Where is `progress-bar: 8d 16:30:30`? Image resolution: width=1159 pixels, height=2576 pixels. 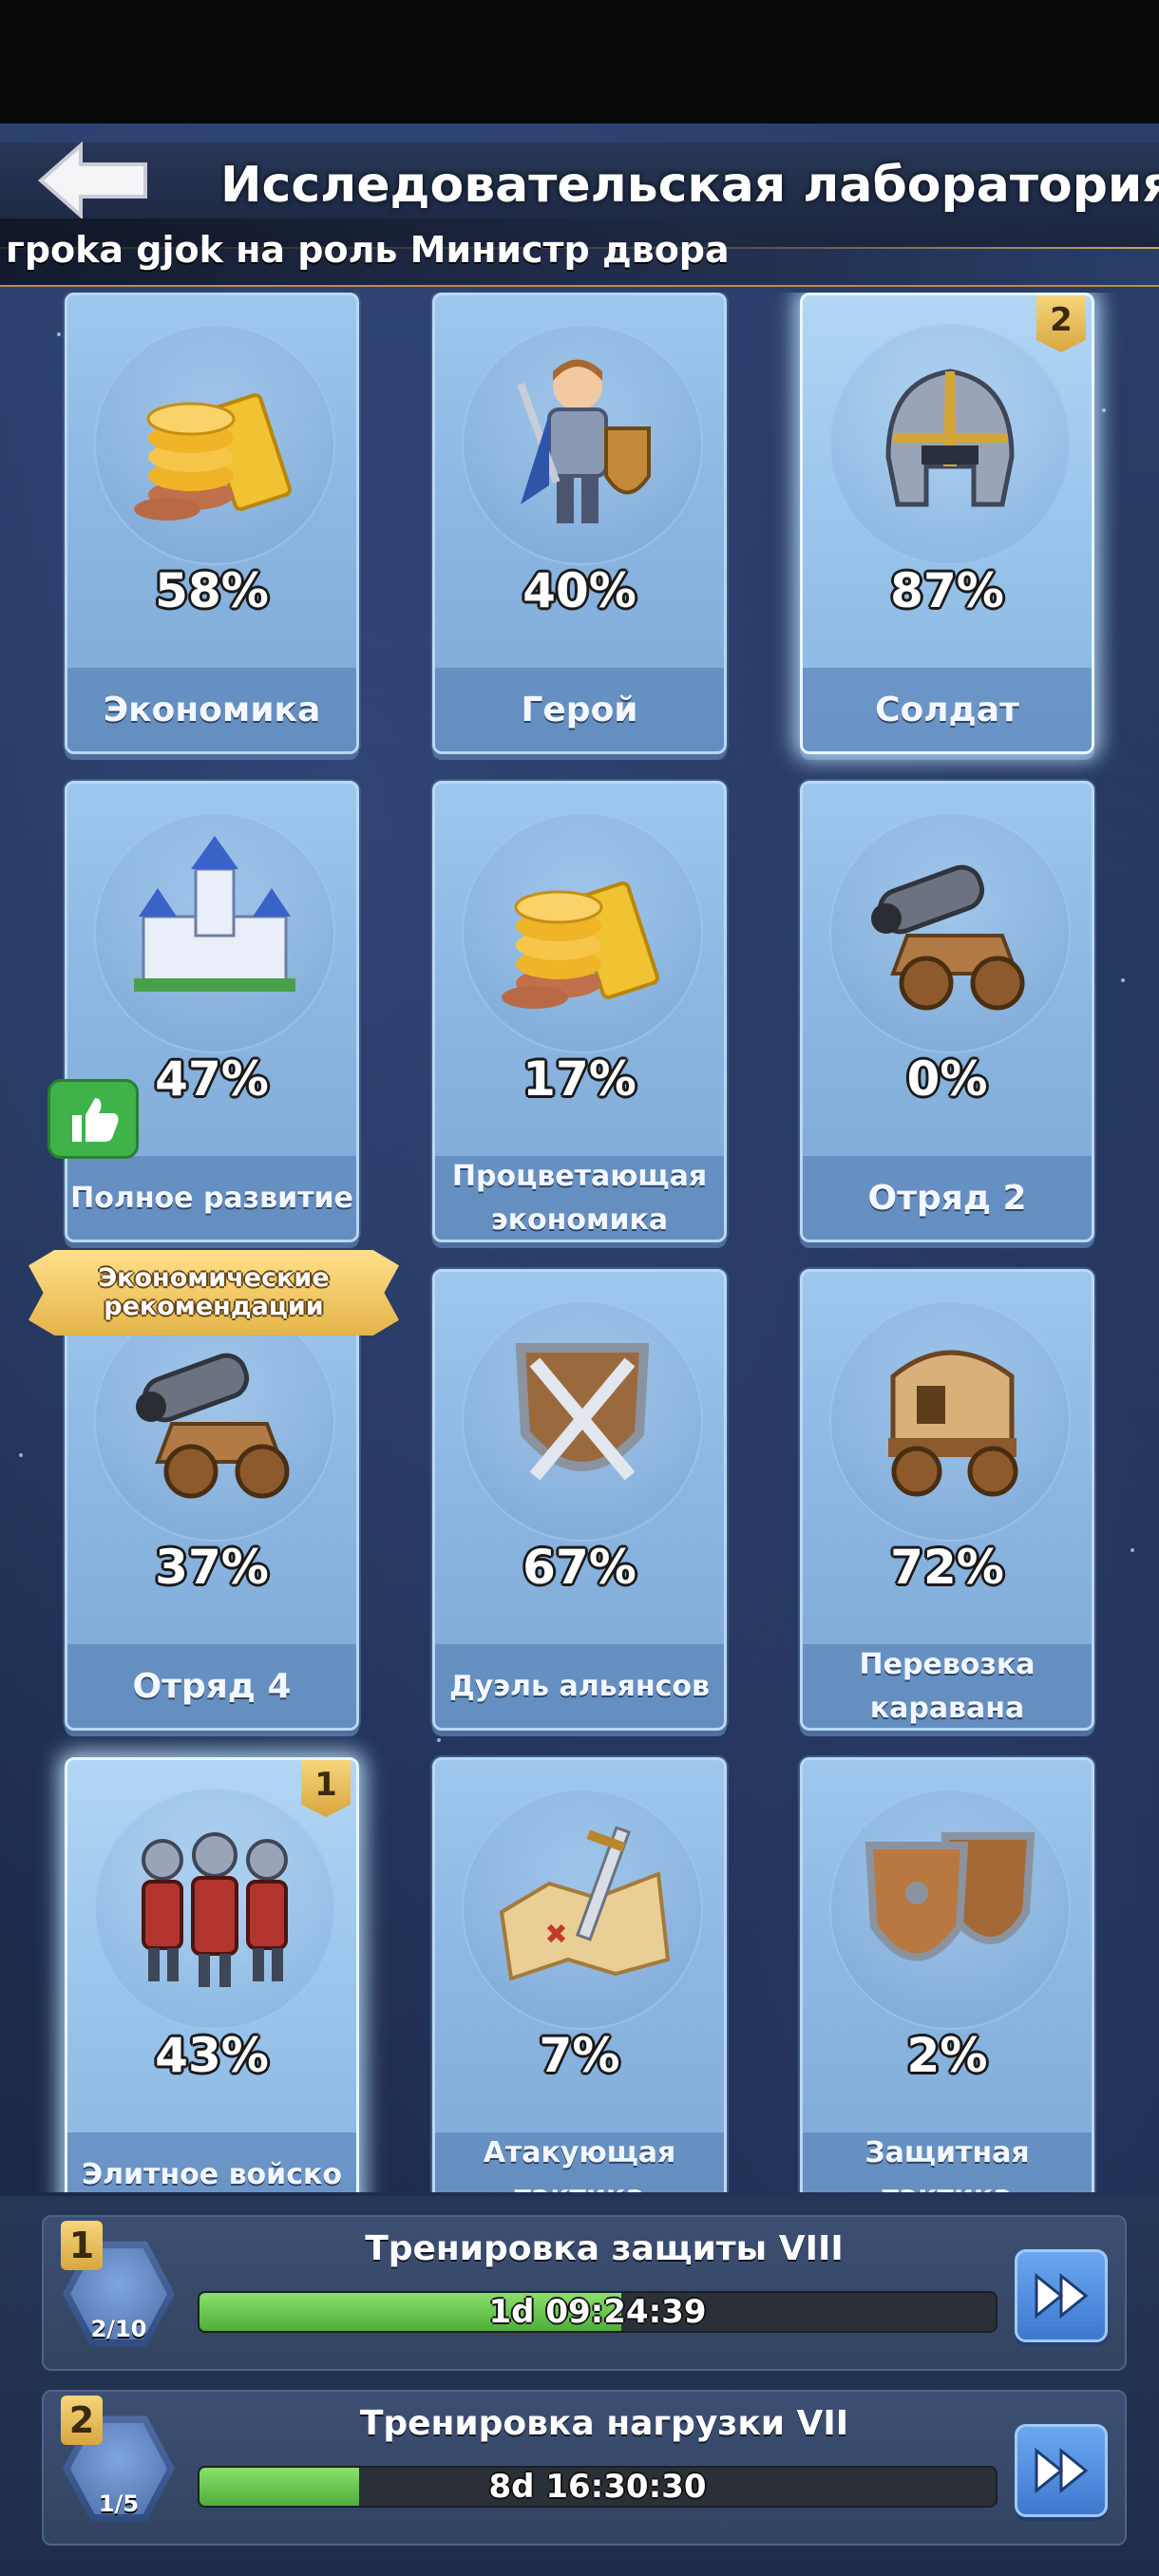
progress-bar: 8d 16:30:30 is located at coordinates (598, 2487).